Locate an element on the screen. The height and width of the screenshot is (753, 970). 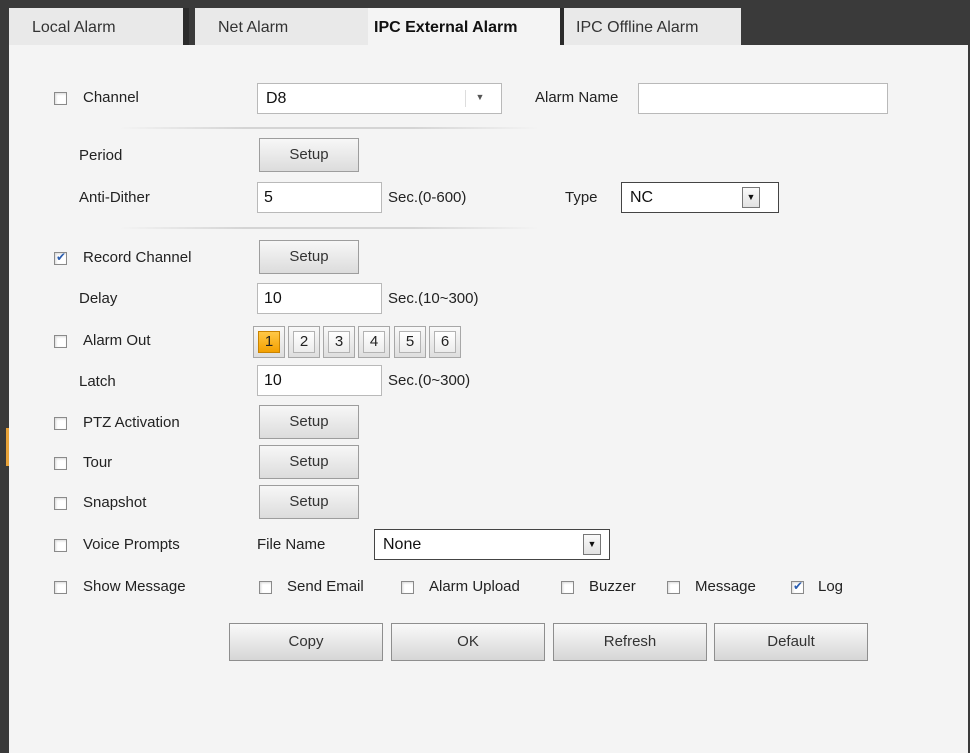
alarm-out-5-label: 5 is located at coordinates (410, 342).